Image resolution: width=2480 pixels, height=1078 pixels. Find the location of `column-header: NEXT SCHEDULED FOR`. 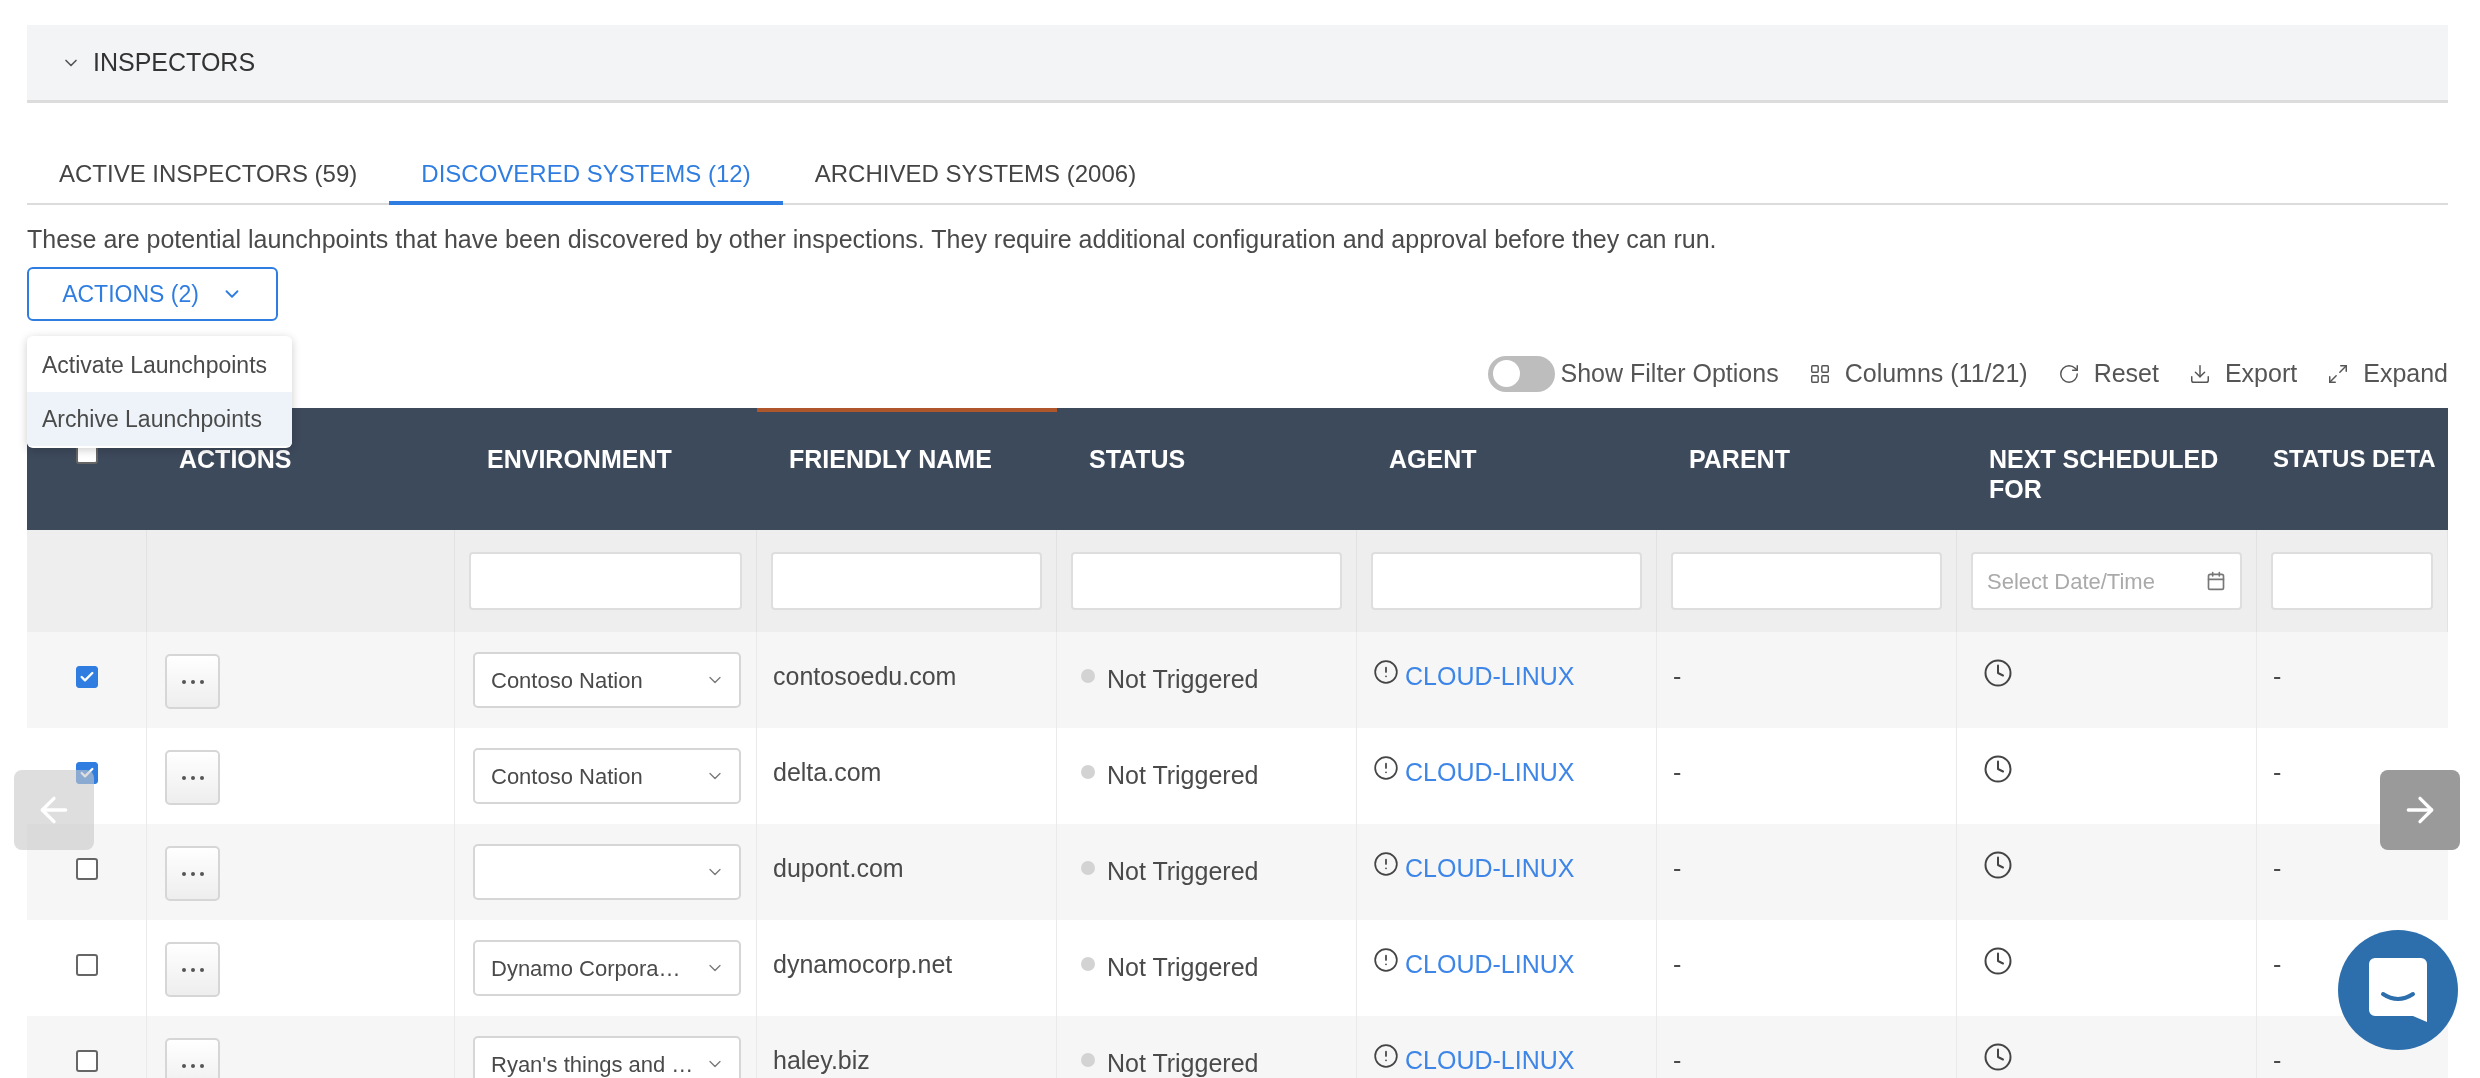

column-header: NEXT SCHEDULED FOR is located at coordinates (2107, 469).